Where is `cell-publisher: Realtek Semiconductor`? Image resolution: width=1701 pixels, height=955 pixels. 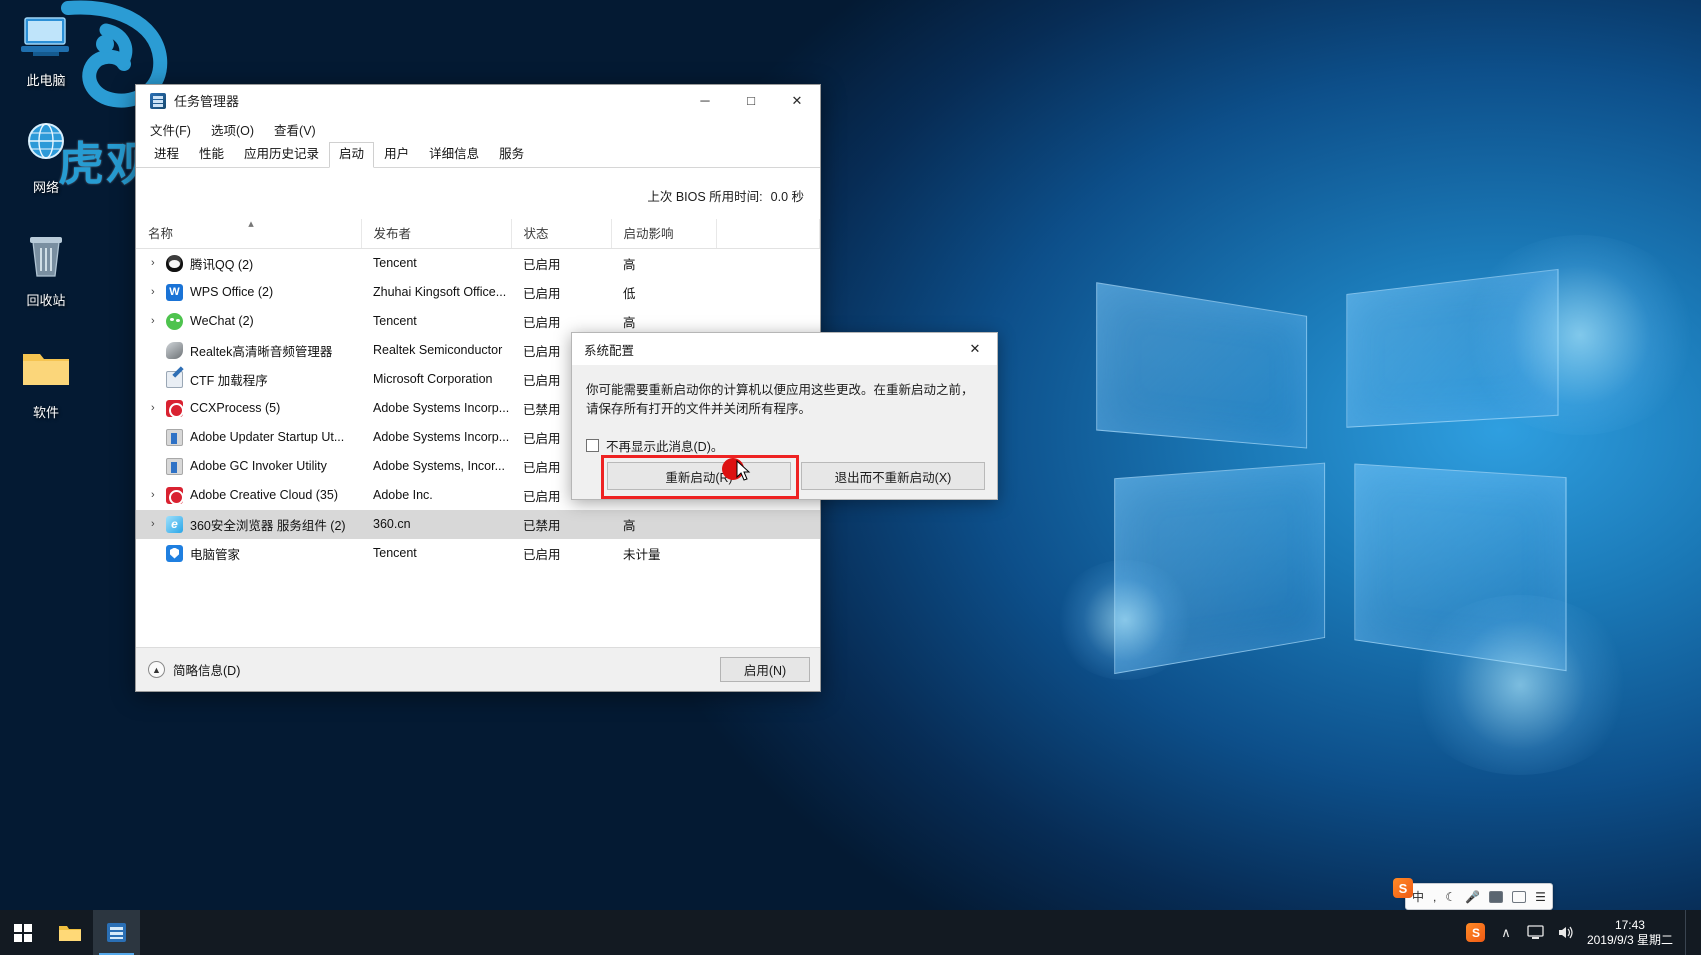 cell-publisher: Realtek Semiconductor is located at coordinates (438, 350).